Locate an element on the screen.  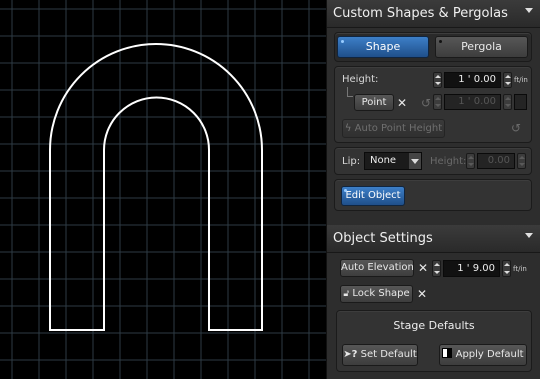
lip-select-value: None is located at coordinates (383, 160).